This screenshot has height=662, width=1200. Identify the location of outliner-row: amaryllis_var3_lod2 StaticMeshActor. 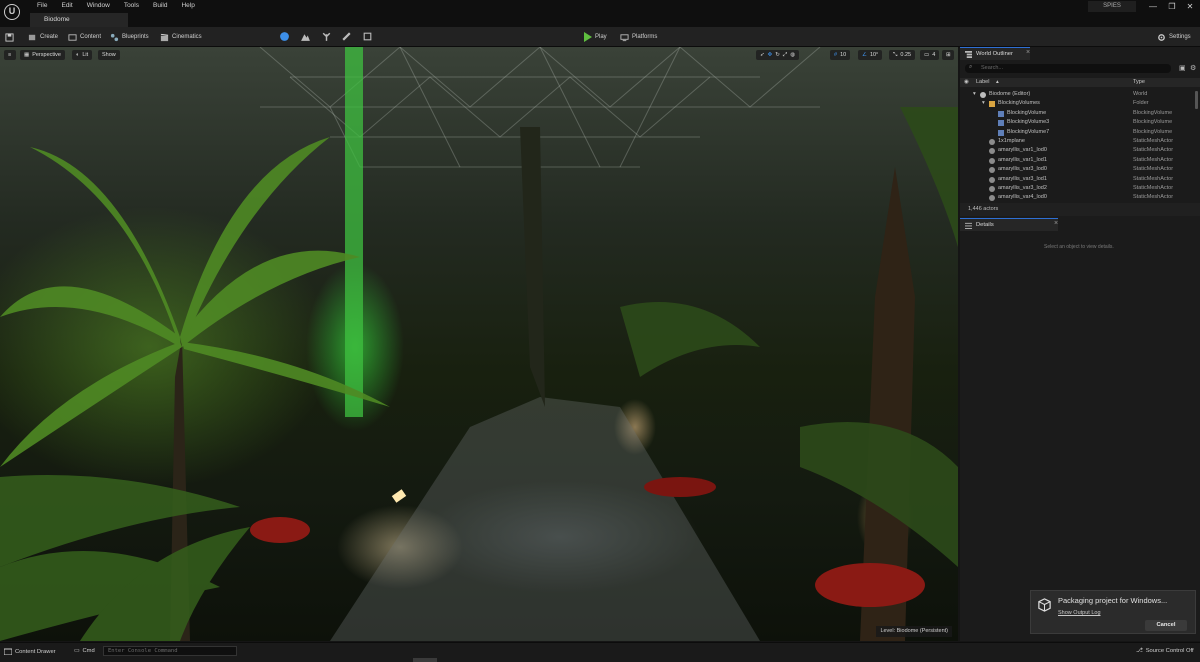
(1078, 188).